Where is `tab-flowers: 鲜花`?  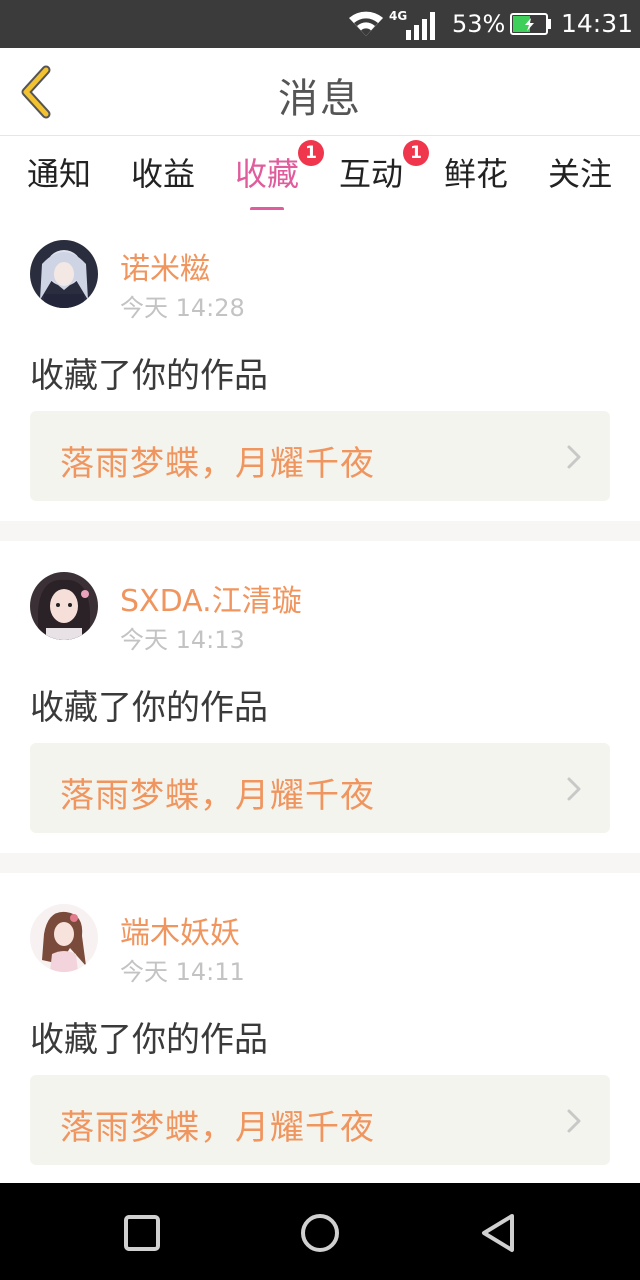 tab-flowers: 鲜花 is located at coordinates (476, 172).